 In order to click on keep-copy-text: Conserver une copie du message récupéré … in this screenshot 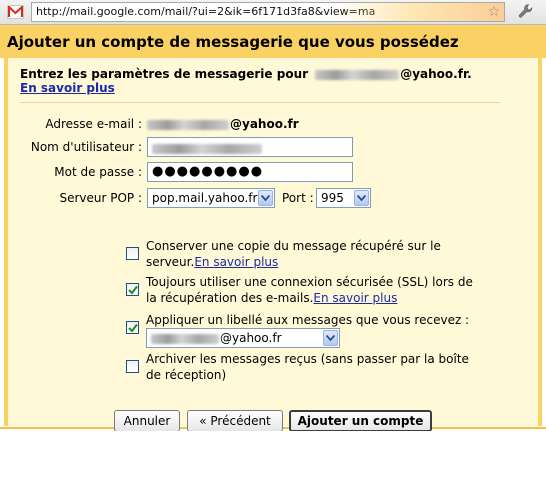, I will do `click(293, 254)`.